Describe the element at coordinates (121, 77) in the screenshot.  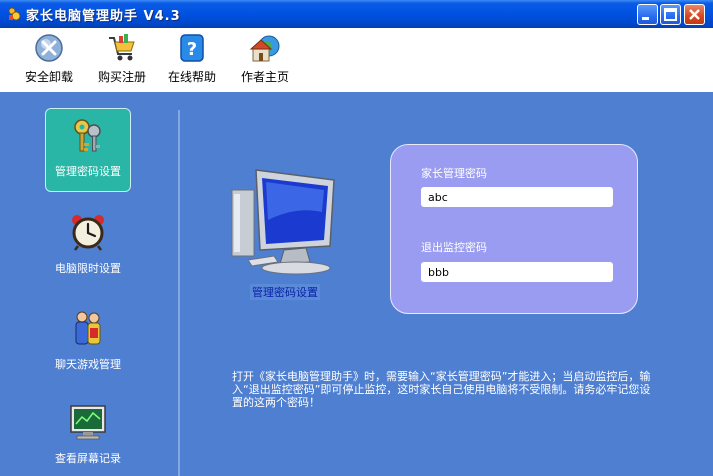
I see `toolbar-label: 购买注册` at that location.